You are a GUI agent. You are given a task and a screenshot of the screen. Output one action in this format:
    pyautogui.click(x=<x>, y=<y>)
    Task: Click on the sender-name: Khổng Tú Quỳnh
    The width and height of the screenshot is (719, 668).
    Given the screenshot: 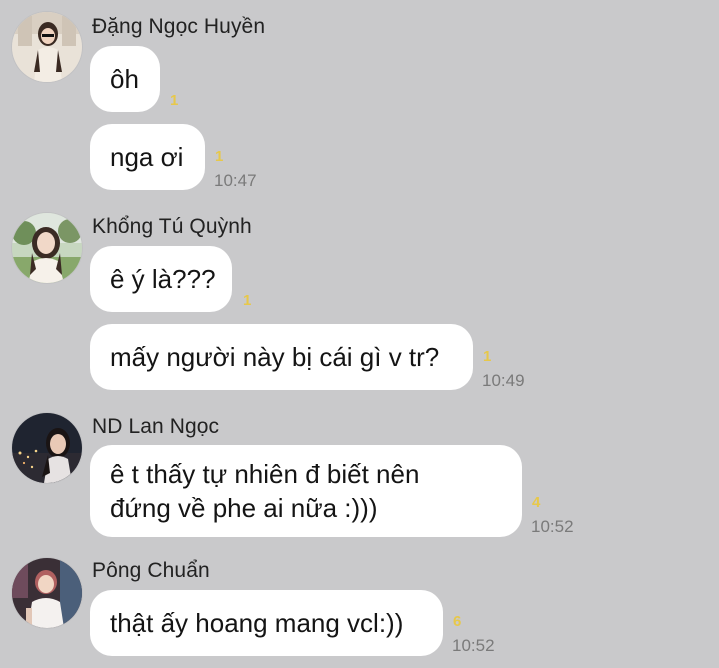 What is the action you would take?
    pyautogui.click(x=172, y=226)
    